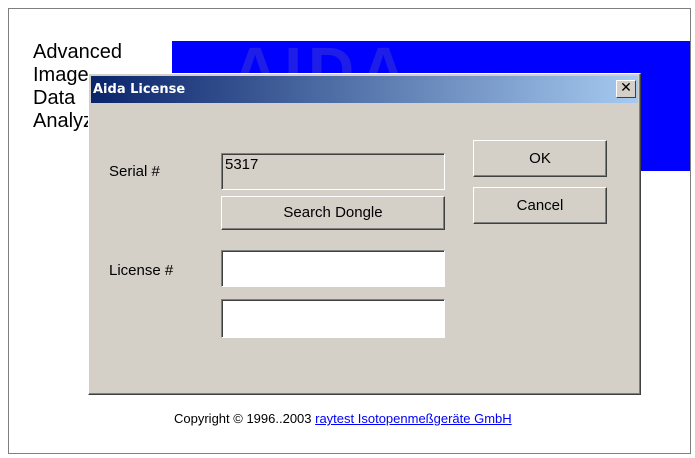 This screenshot has width=695, height=458. I want to click on dialog-title: Aida License, so click(139, 89).